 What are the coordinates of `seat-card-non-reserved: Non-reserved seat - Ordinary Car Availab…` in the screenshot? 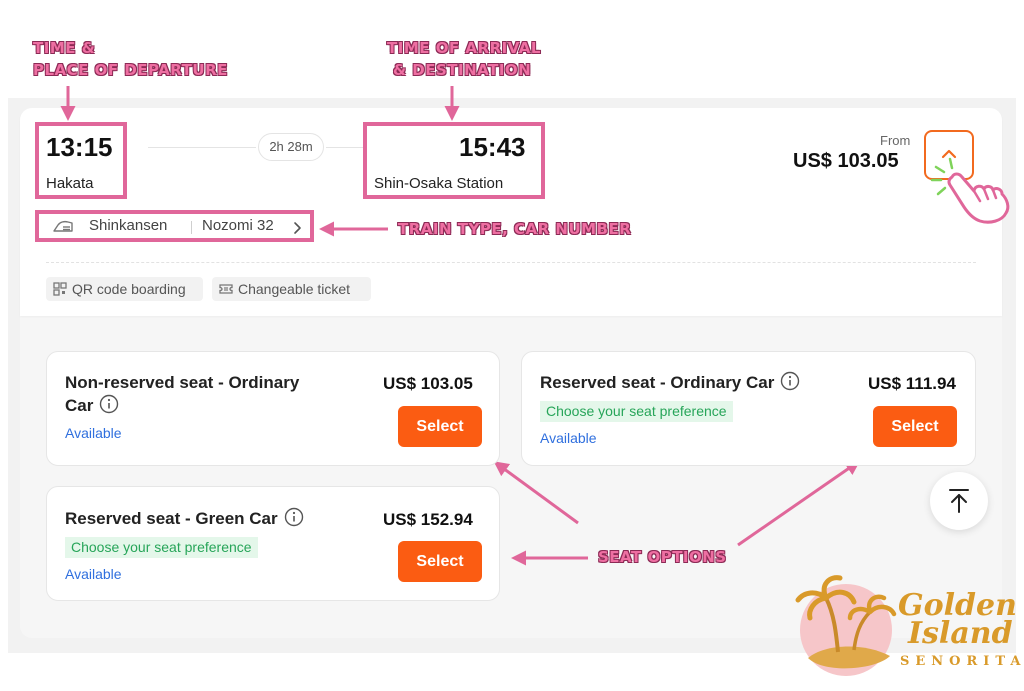 It's located at (273, 408).